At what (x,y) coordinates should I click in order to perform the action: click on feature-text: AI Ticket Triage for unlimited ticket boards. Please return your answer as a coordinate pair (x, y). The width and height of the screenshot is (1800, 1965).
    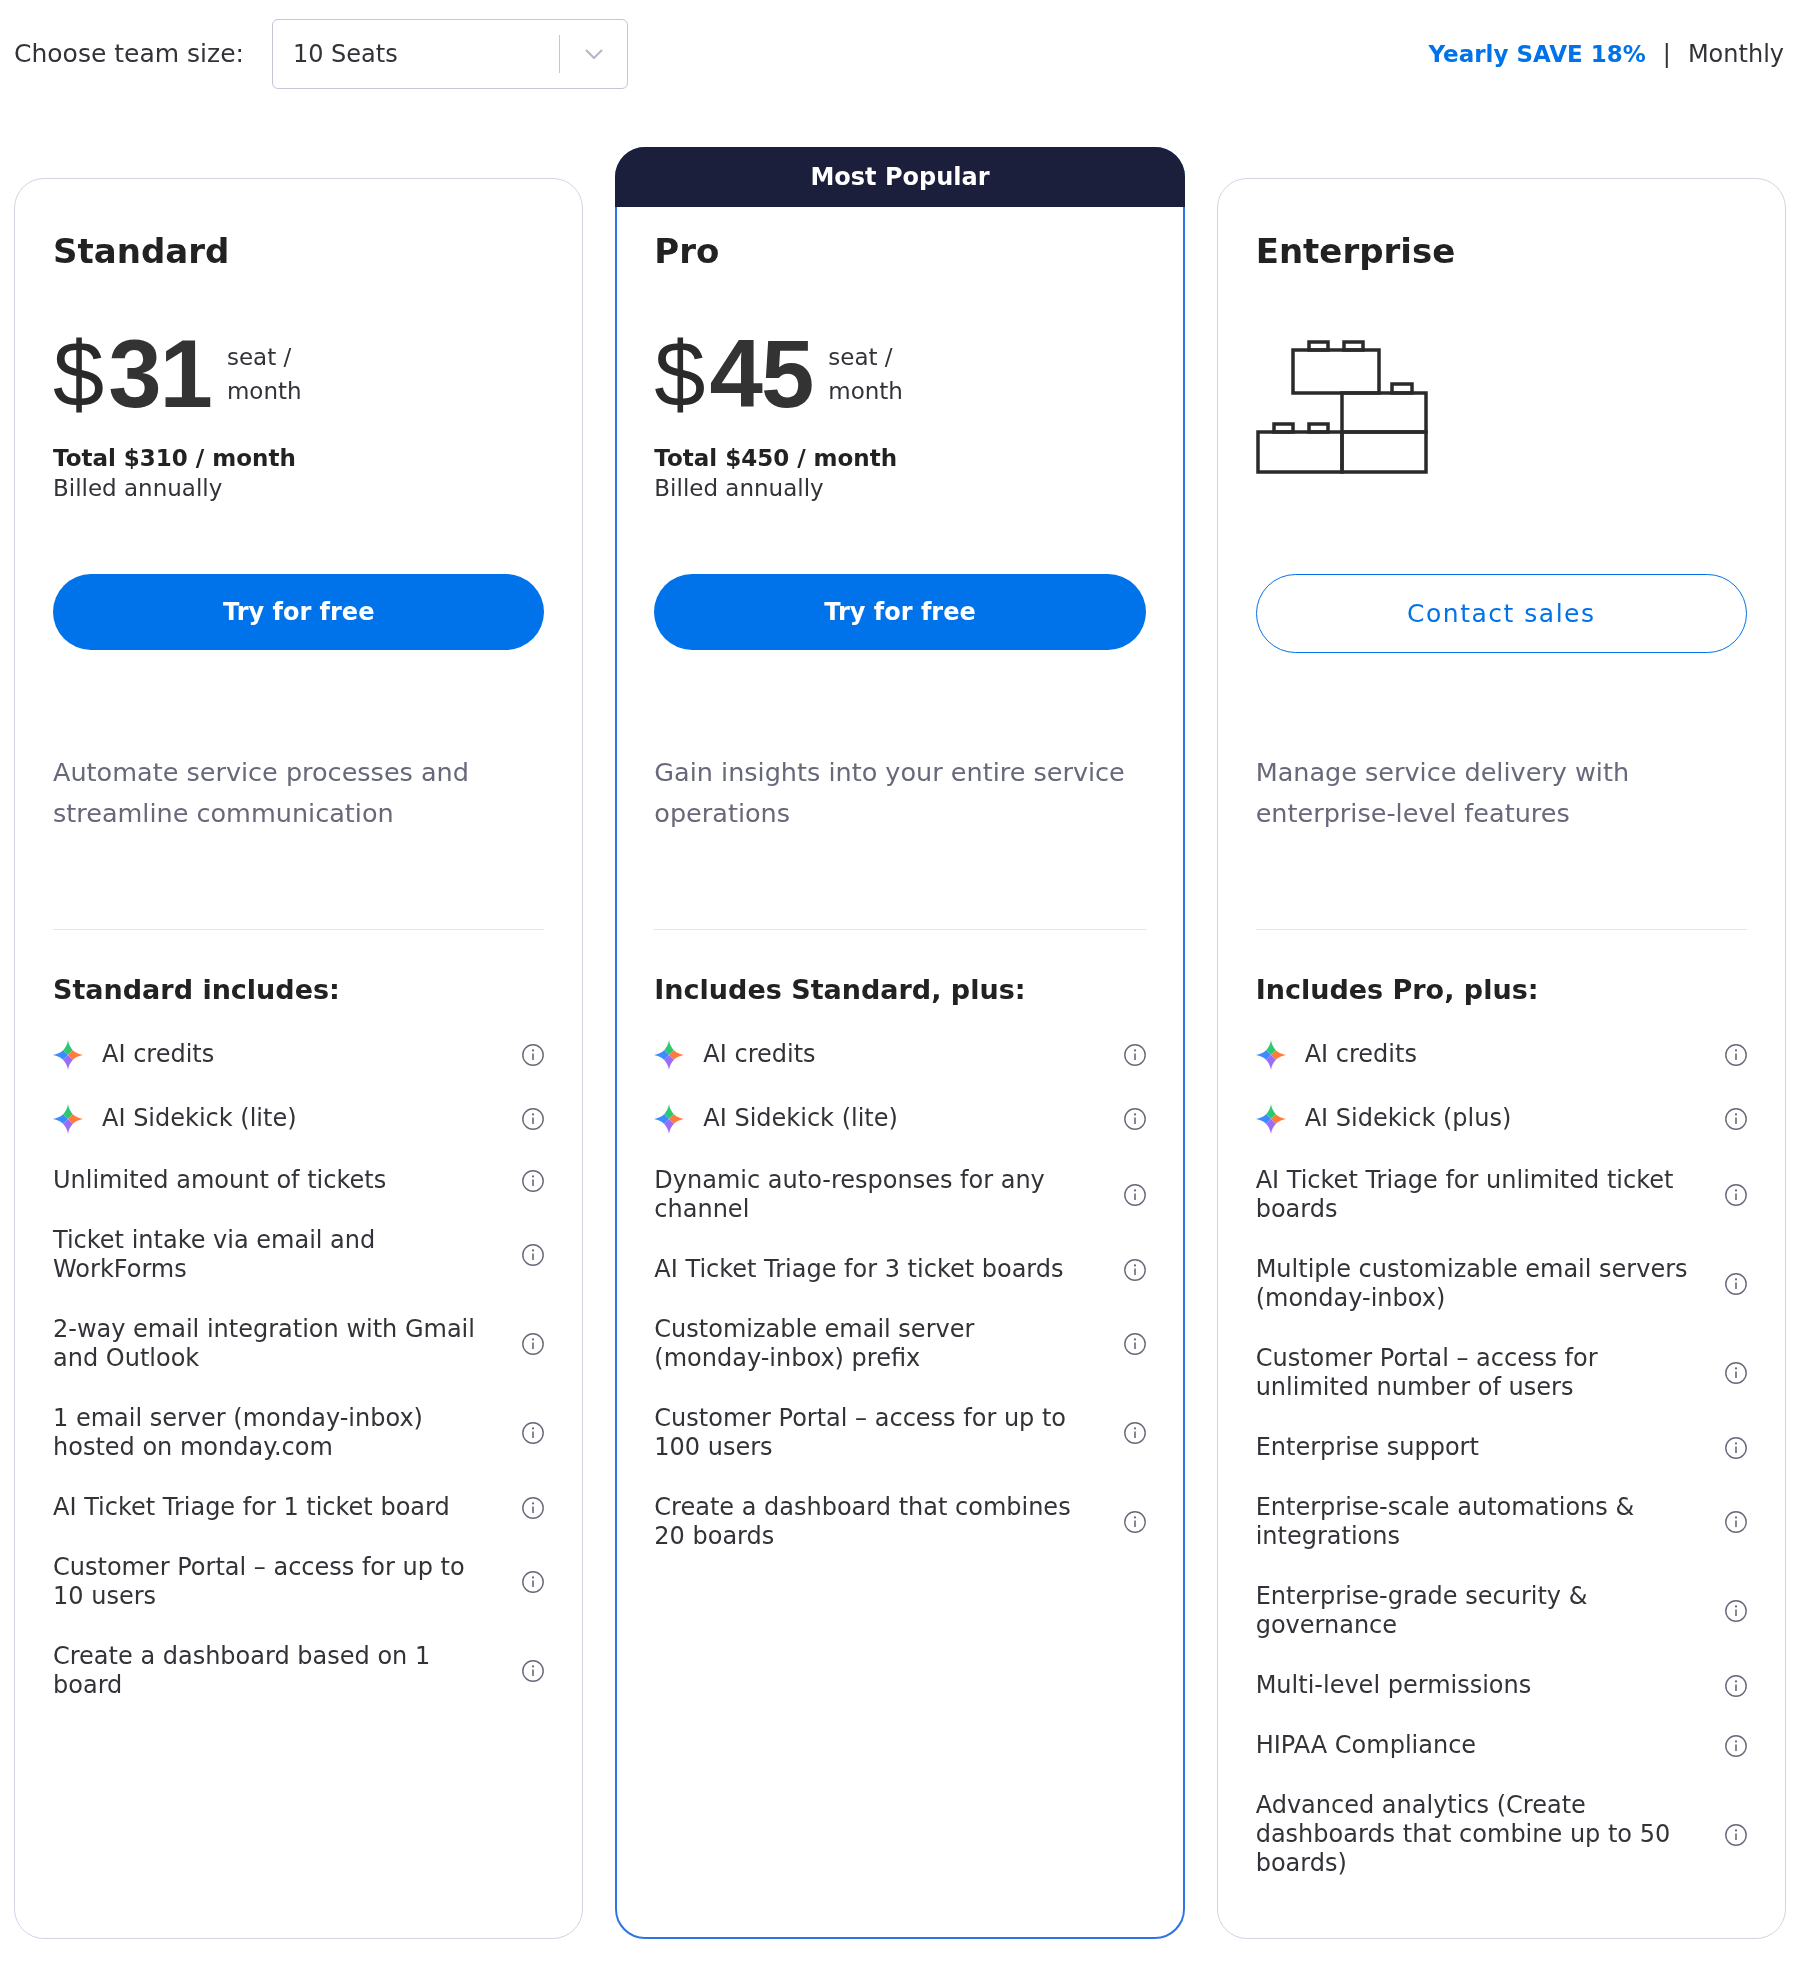
    Looking at the image, I should click on (1465, 1195).